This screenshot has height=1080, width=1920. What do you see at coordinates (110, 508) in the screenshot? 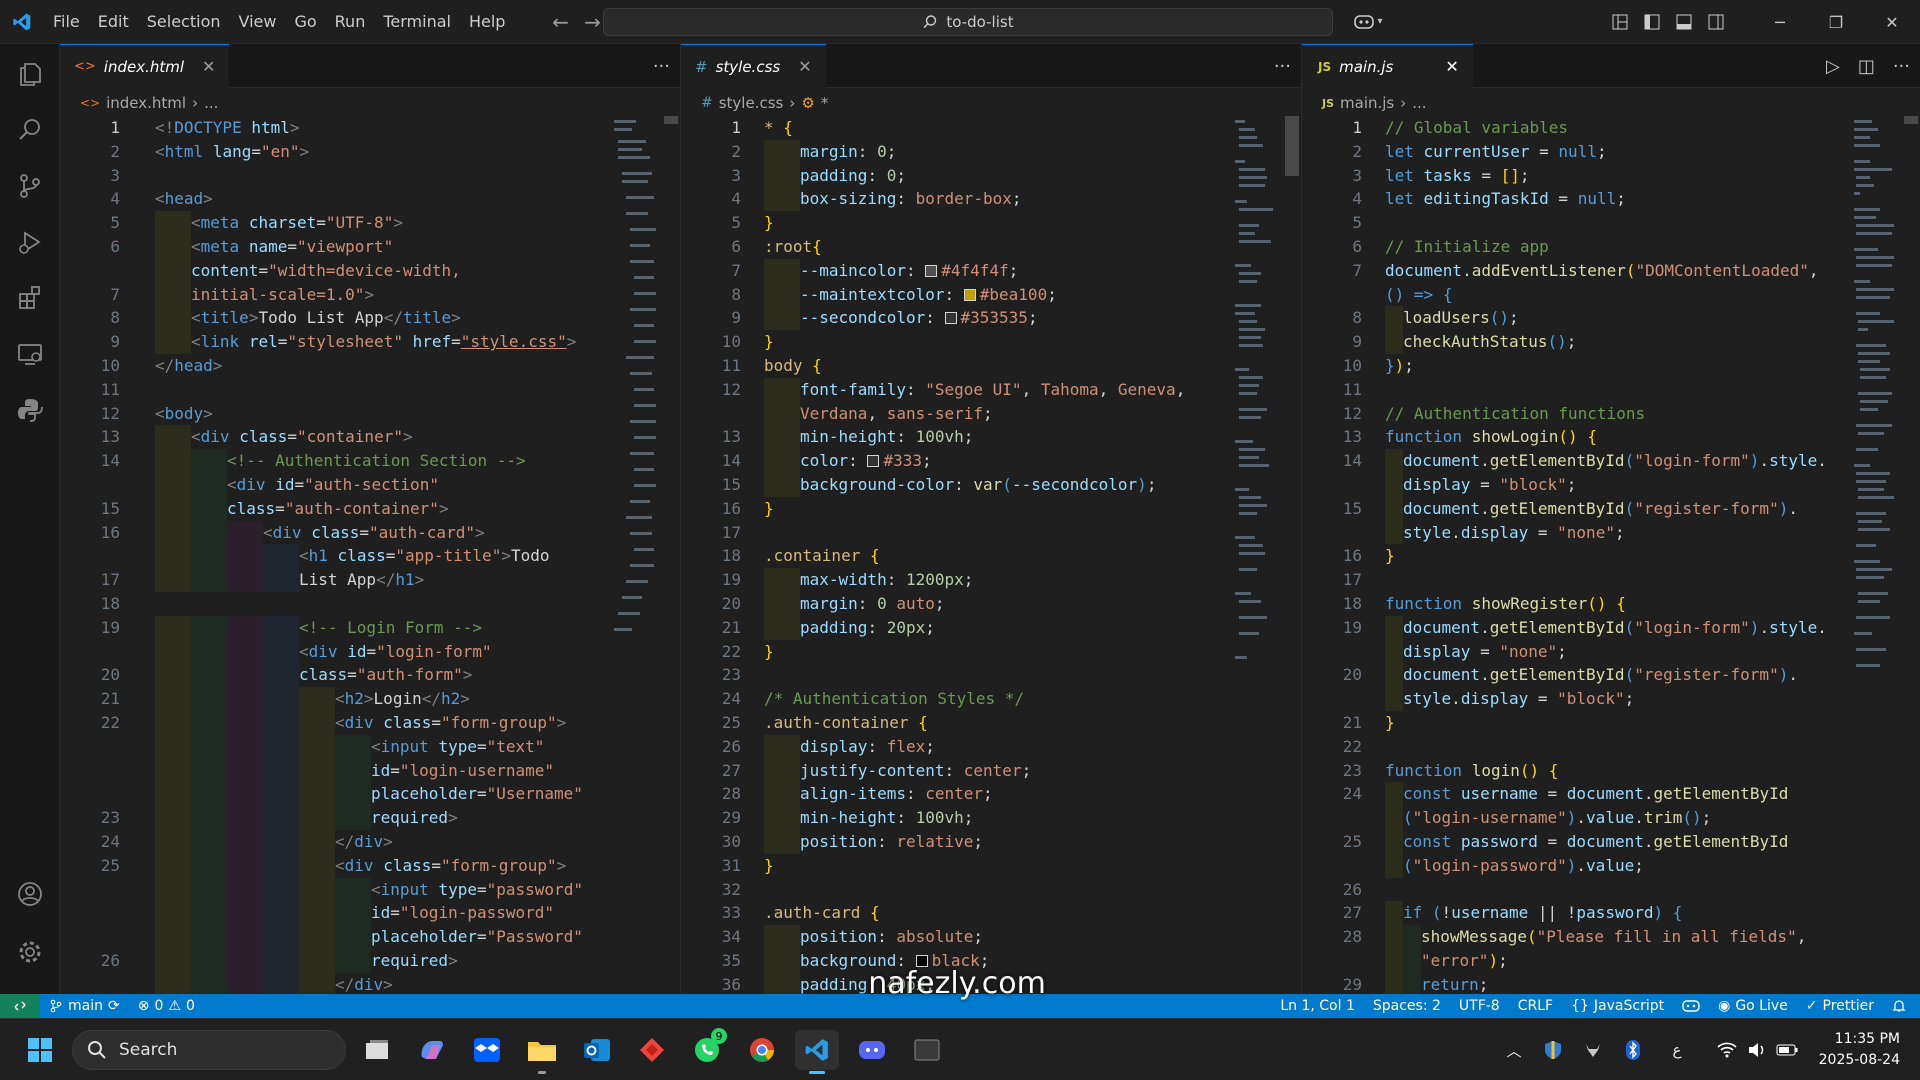
I see `line-number: 15` at bounding box center [110, 508].